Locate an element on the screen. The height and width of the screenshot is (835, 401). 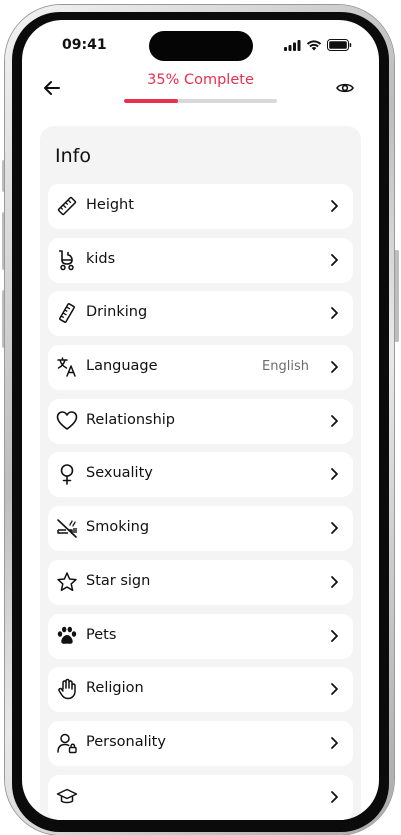
translate-icon is located at coordinates (67, 367).